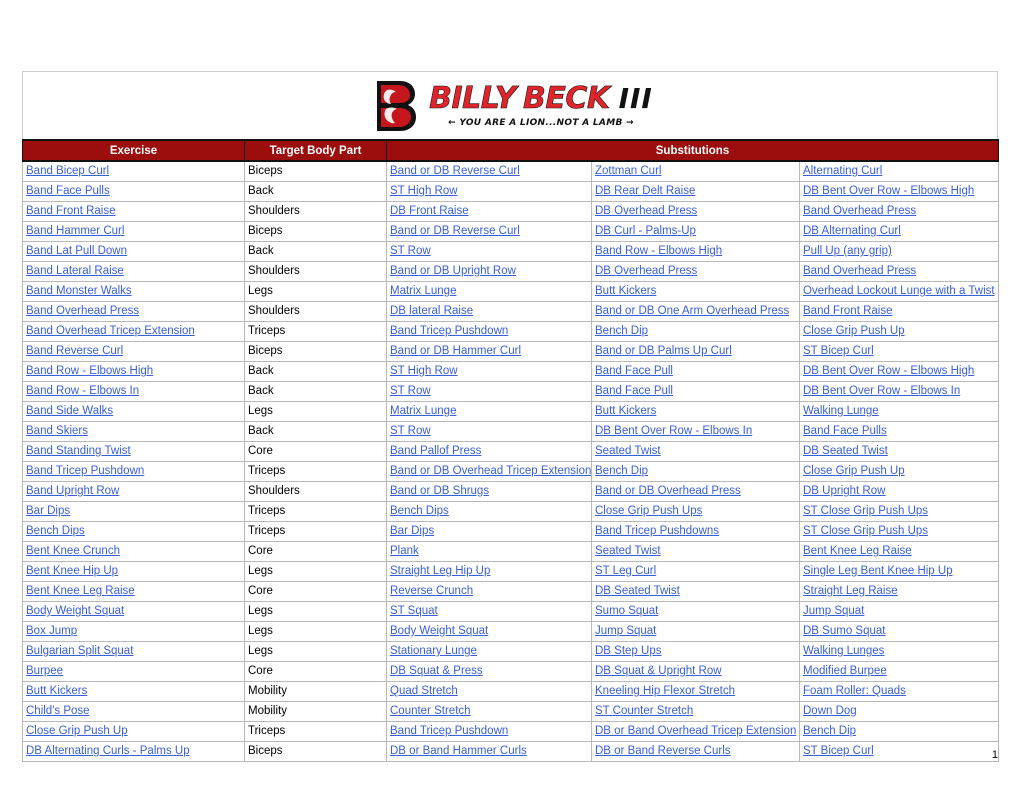  Describe the element at coordinates (847, 251) in the screenshot. I see `substitution-link: Pull Up (any grip)` at that location.